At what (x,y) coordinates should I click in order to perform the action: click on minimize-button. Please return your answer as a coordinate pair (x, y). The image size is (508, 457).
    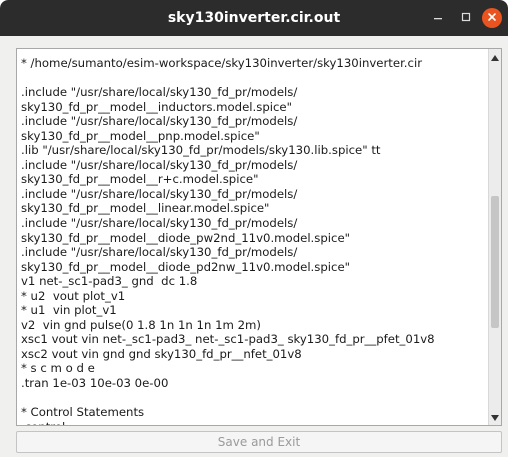
    Looking at the image, I should click on (438, 18).